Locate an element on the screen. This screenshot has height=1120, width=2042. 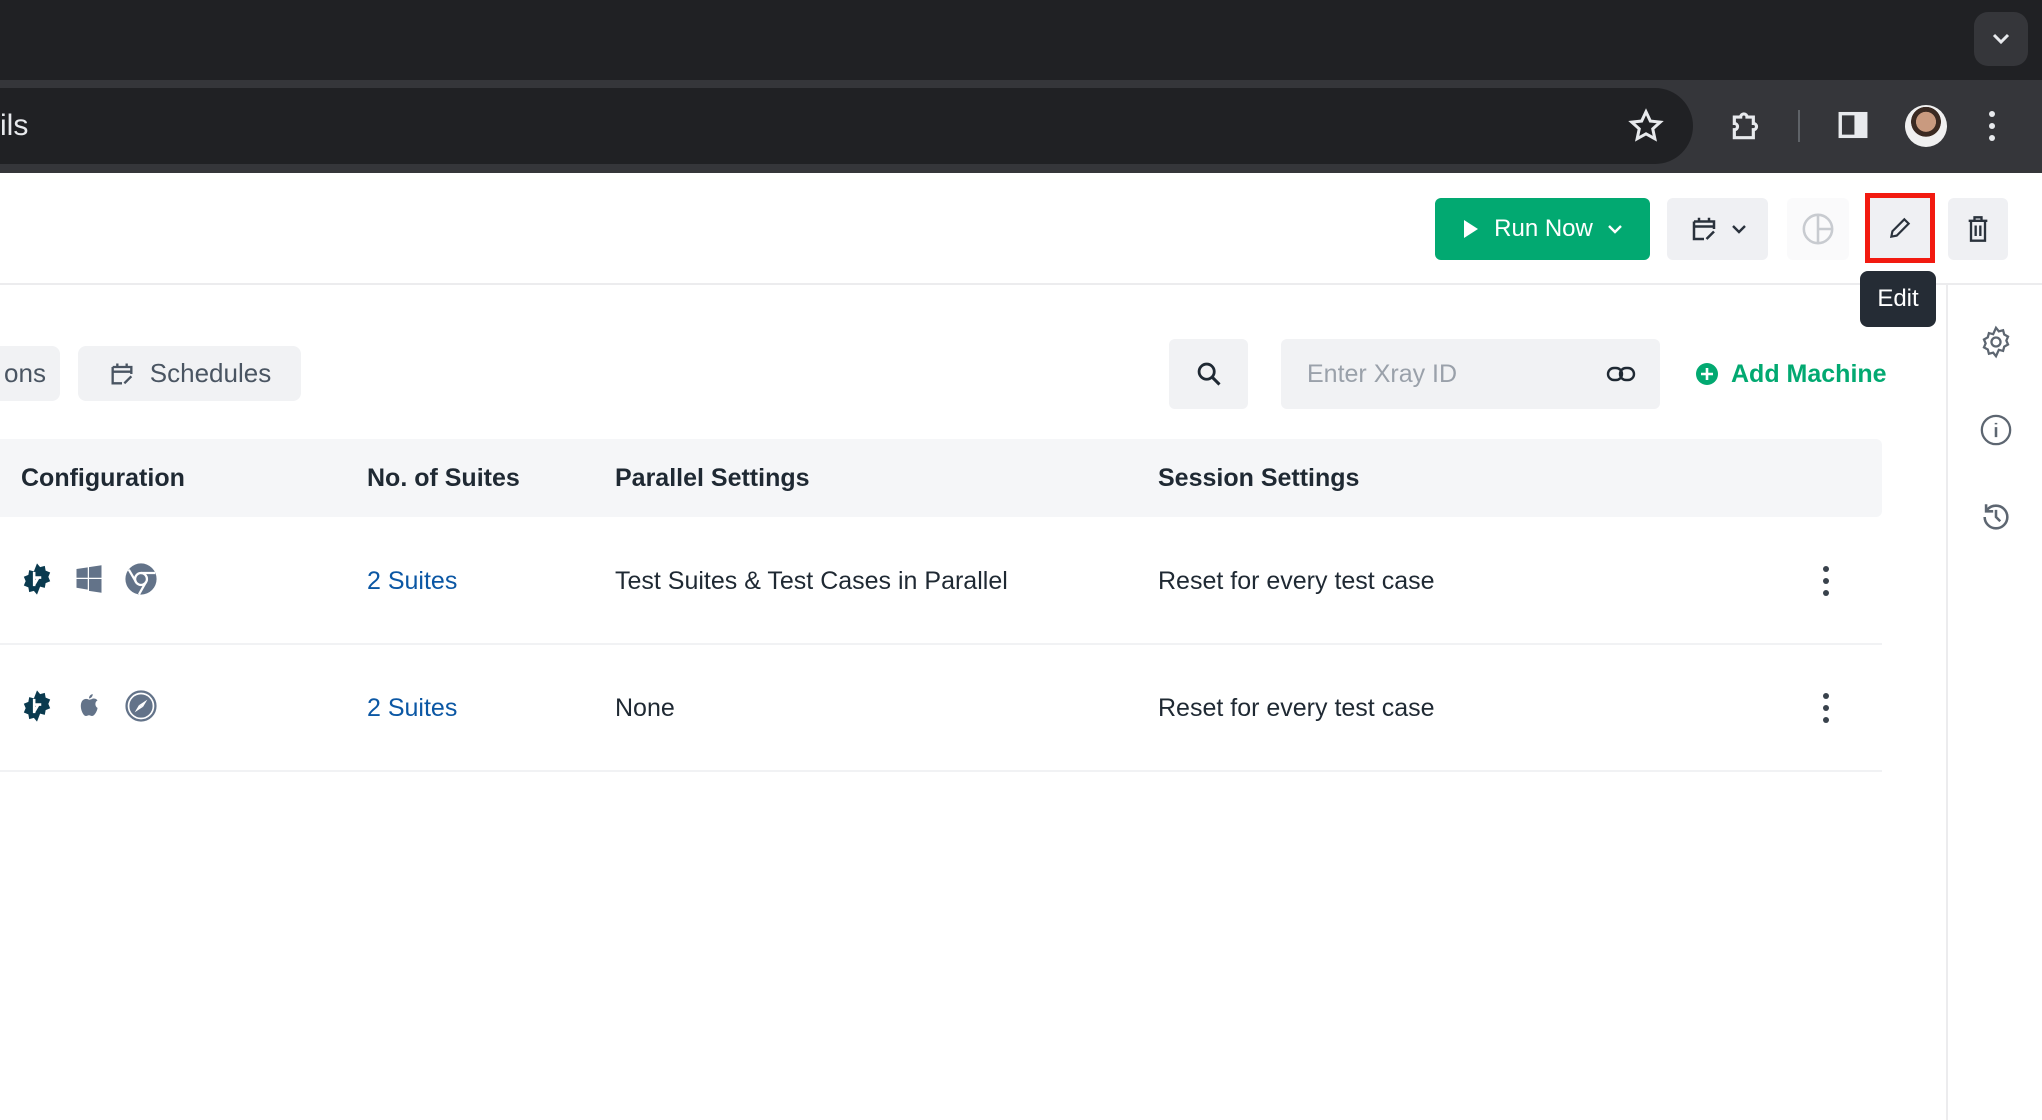
search-icon is located at coordinates (1209, 374).